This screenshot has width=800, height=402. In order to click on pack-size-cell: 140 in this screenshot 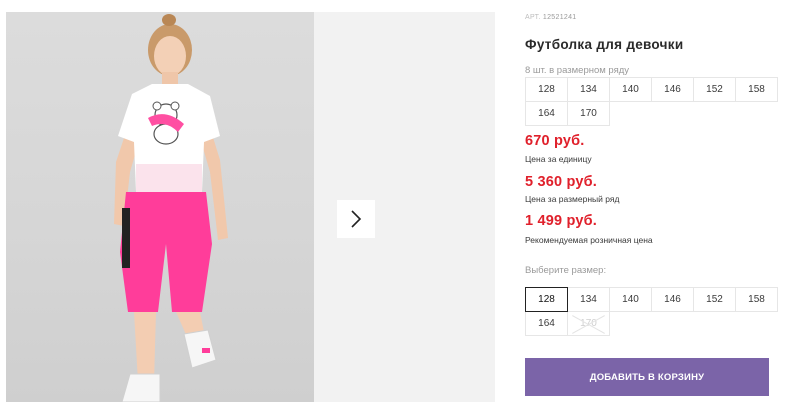, I will do `click(630, 89)`.